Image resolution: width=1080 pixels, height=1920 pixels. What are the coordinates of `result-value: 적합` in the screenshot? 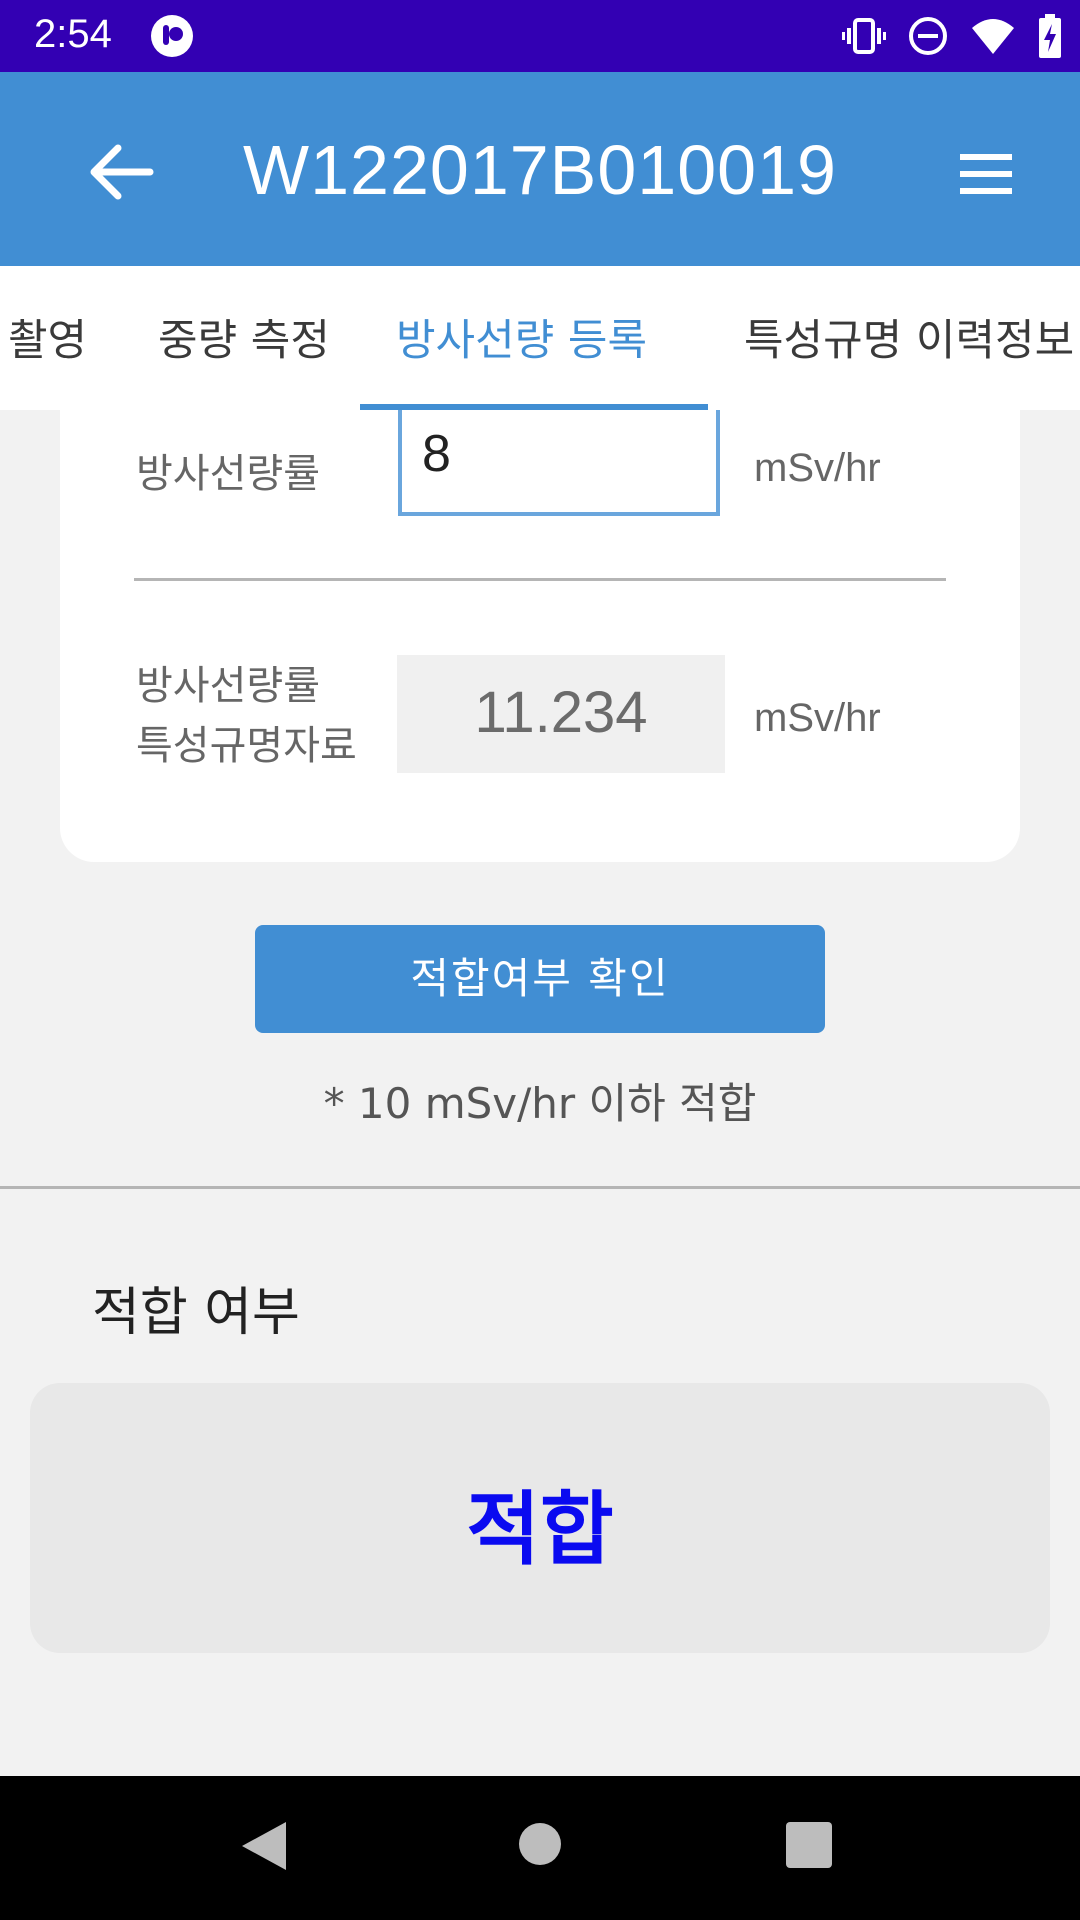 It's located at (540, 1529).